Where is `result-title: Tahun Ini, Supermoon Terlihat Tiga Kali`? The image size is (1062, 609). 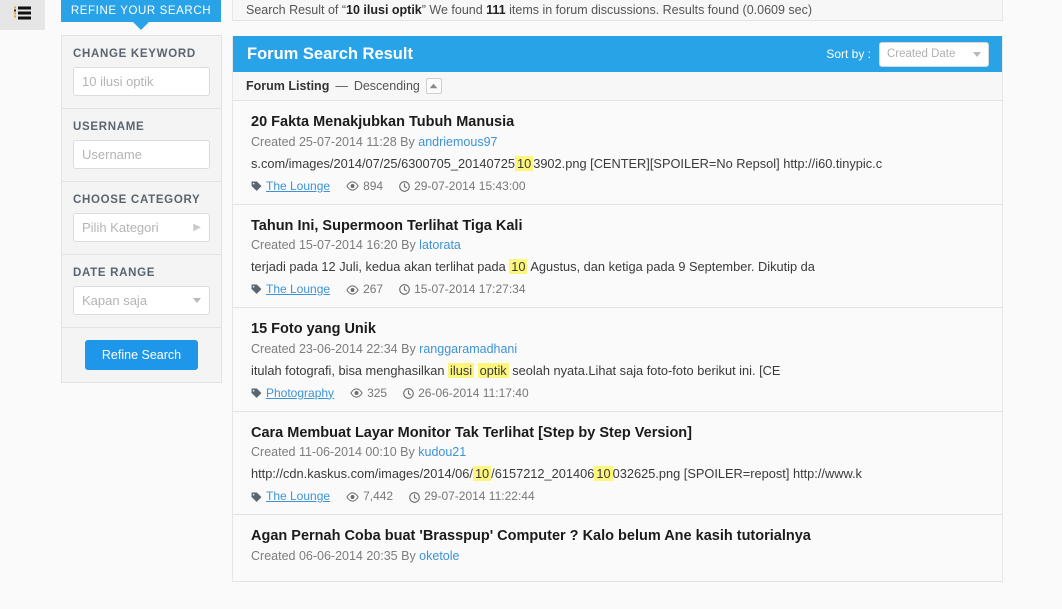
result-title: Tahun Ini, Supermoon Terlihat Tiga Kali is located at coordinates (619, 226).